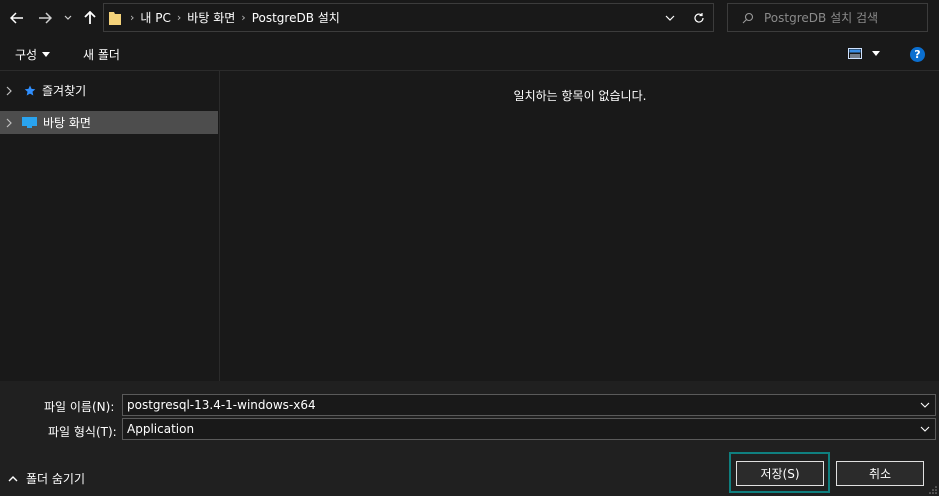 This screenshot has width=939, height=496. Describe the element at coordinates (110, 226) in the screenshot. I see `navigation-pane: 즐겨찾기 바탕 화면` at that location.